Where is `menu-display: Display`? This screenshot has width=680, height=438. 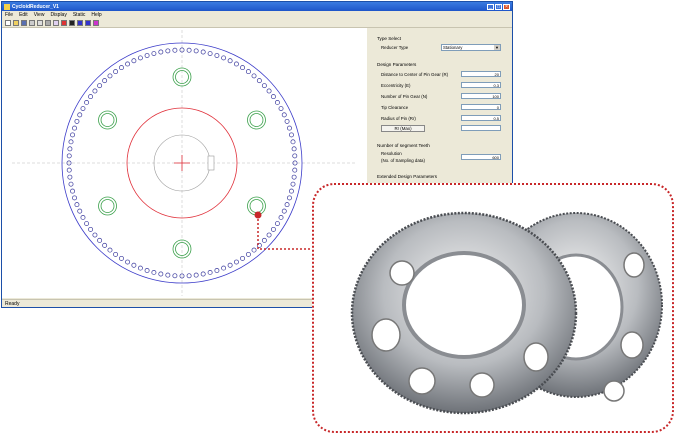
menu-display: Display is located at coordinates (58, 15).